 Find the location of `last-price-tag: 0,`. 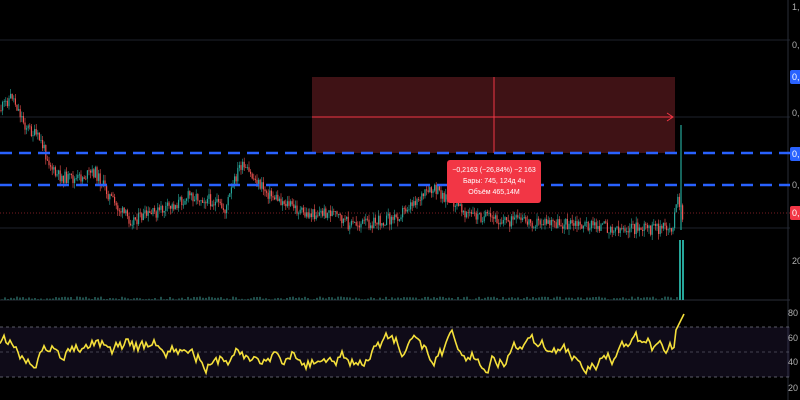

last-price-tag: 0, is located at coordinates (795, 213).